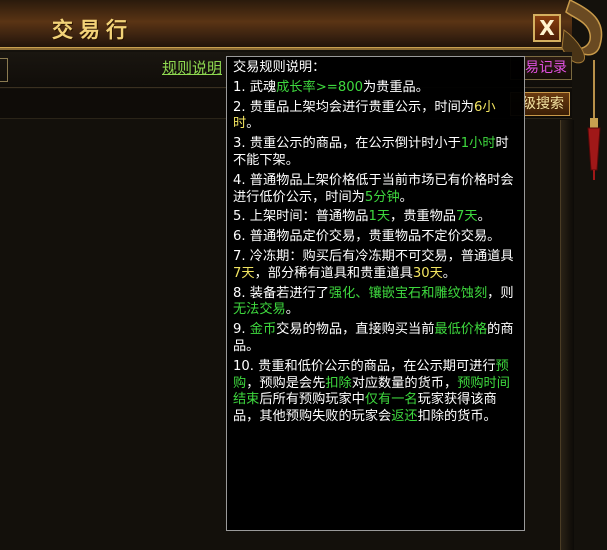 The image size is (607, 550). Describe the element at coordinates (319, 87) in the screenshot. I see `rule-highlight: 成长率>=800` at that location.